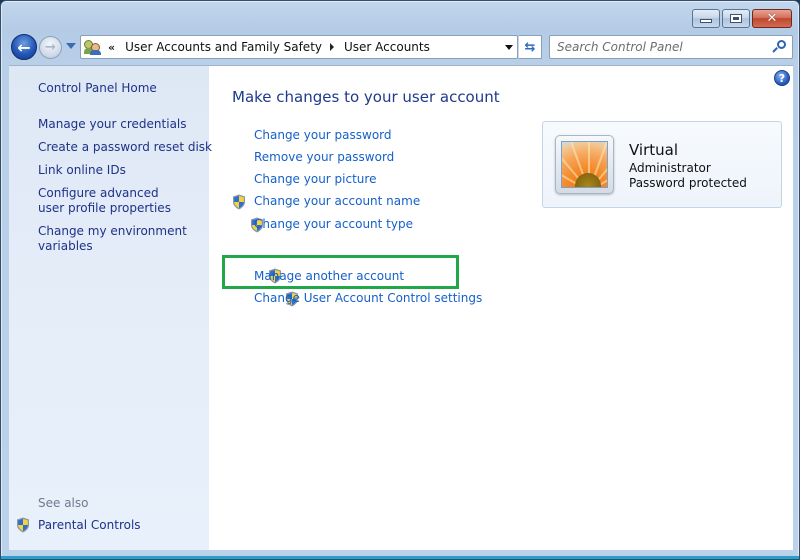 This screenshot has width=800, height=560. I want to click on flower-picture-icon, so click(584, 164).